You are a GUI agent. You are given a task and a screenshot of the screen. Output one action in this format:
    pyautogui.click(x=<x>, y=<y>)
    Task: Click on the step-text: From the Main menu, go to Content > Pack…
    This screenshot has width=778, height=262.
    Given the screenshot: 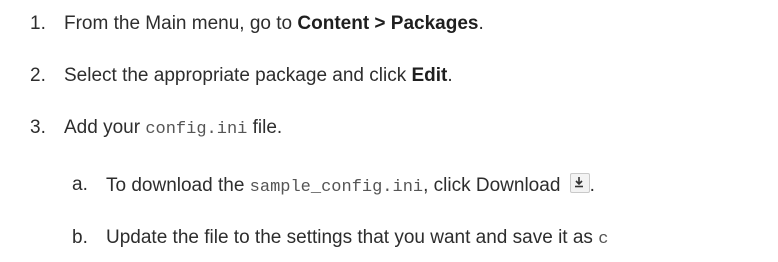 What is the action you would take?
    pyautogui.click(x=274, y=24)
    